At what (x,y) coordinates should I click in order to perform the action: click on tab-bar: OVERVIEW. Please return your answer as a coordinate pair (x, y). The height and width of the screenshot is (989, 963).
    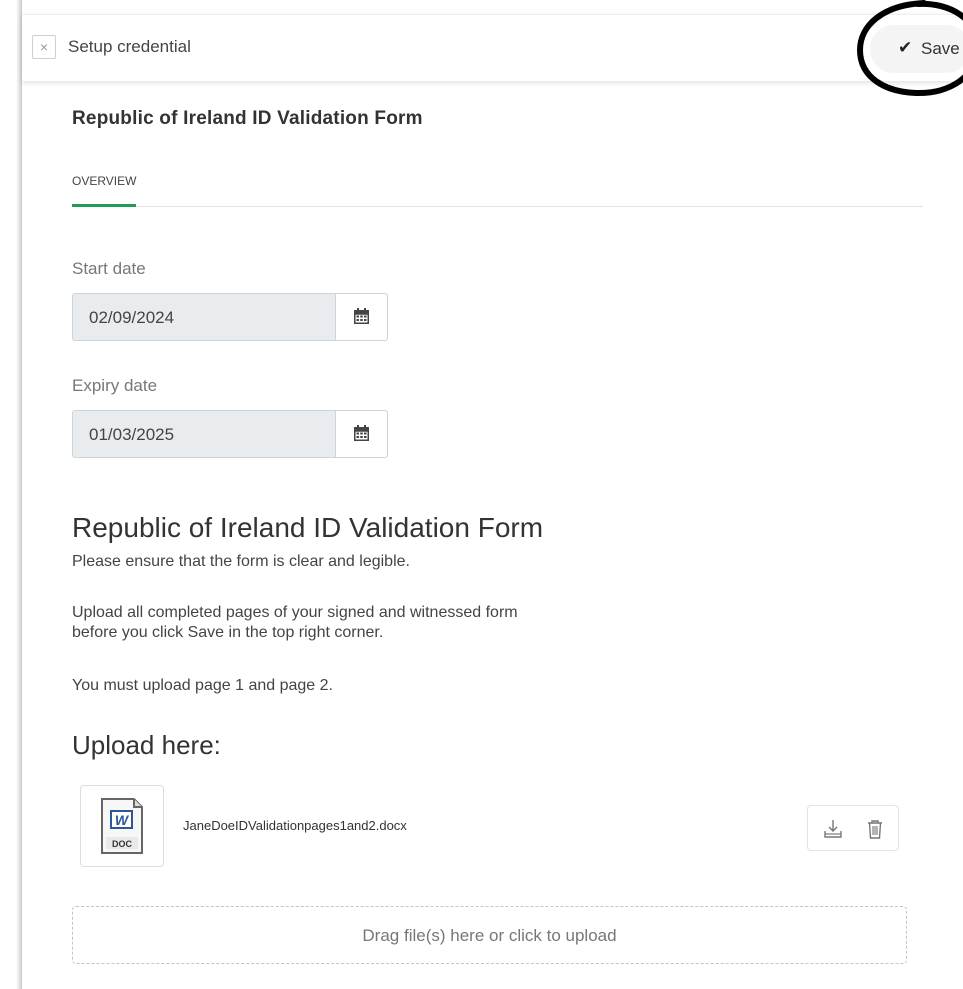
    Looking at the image, I should click on (497, 183).